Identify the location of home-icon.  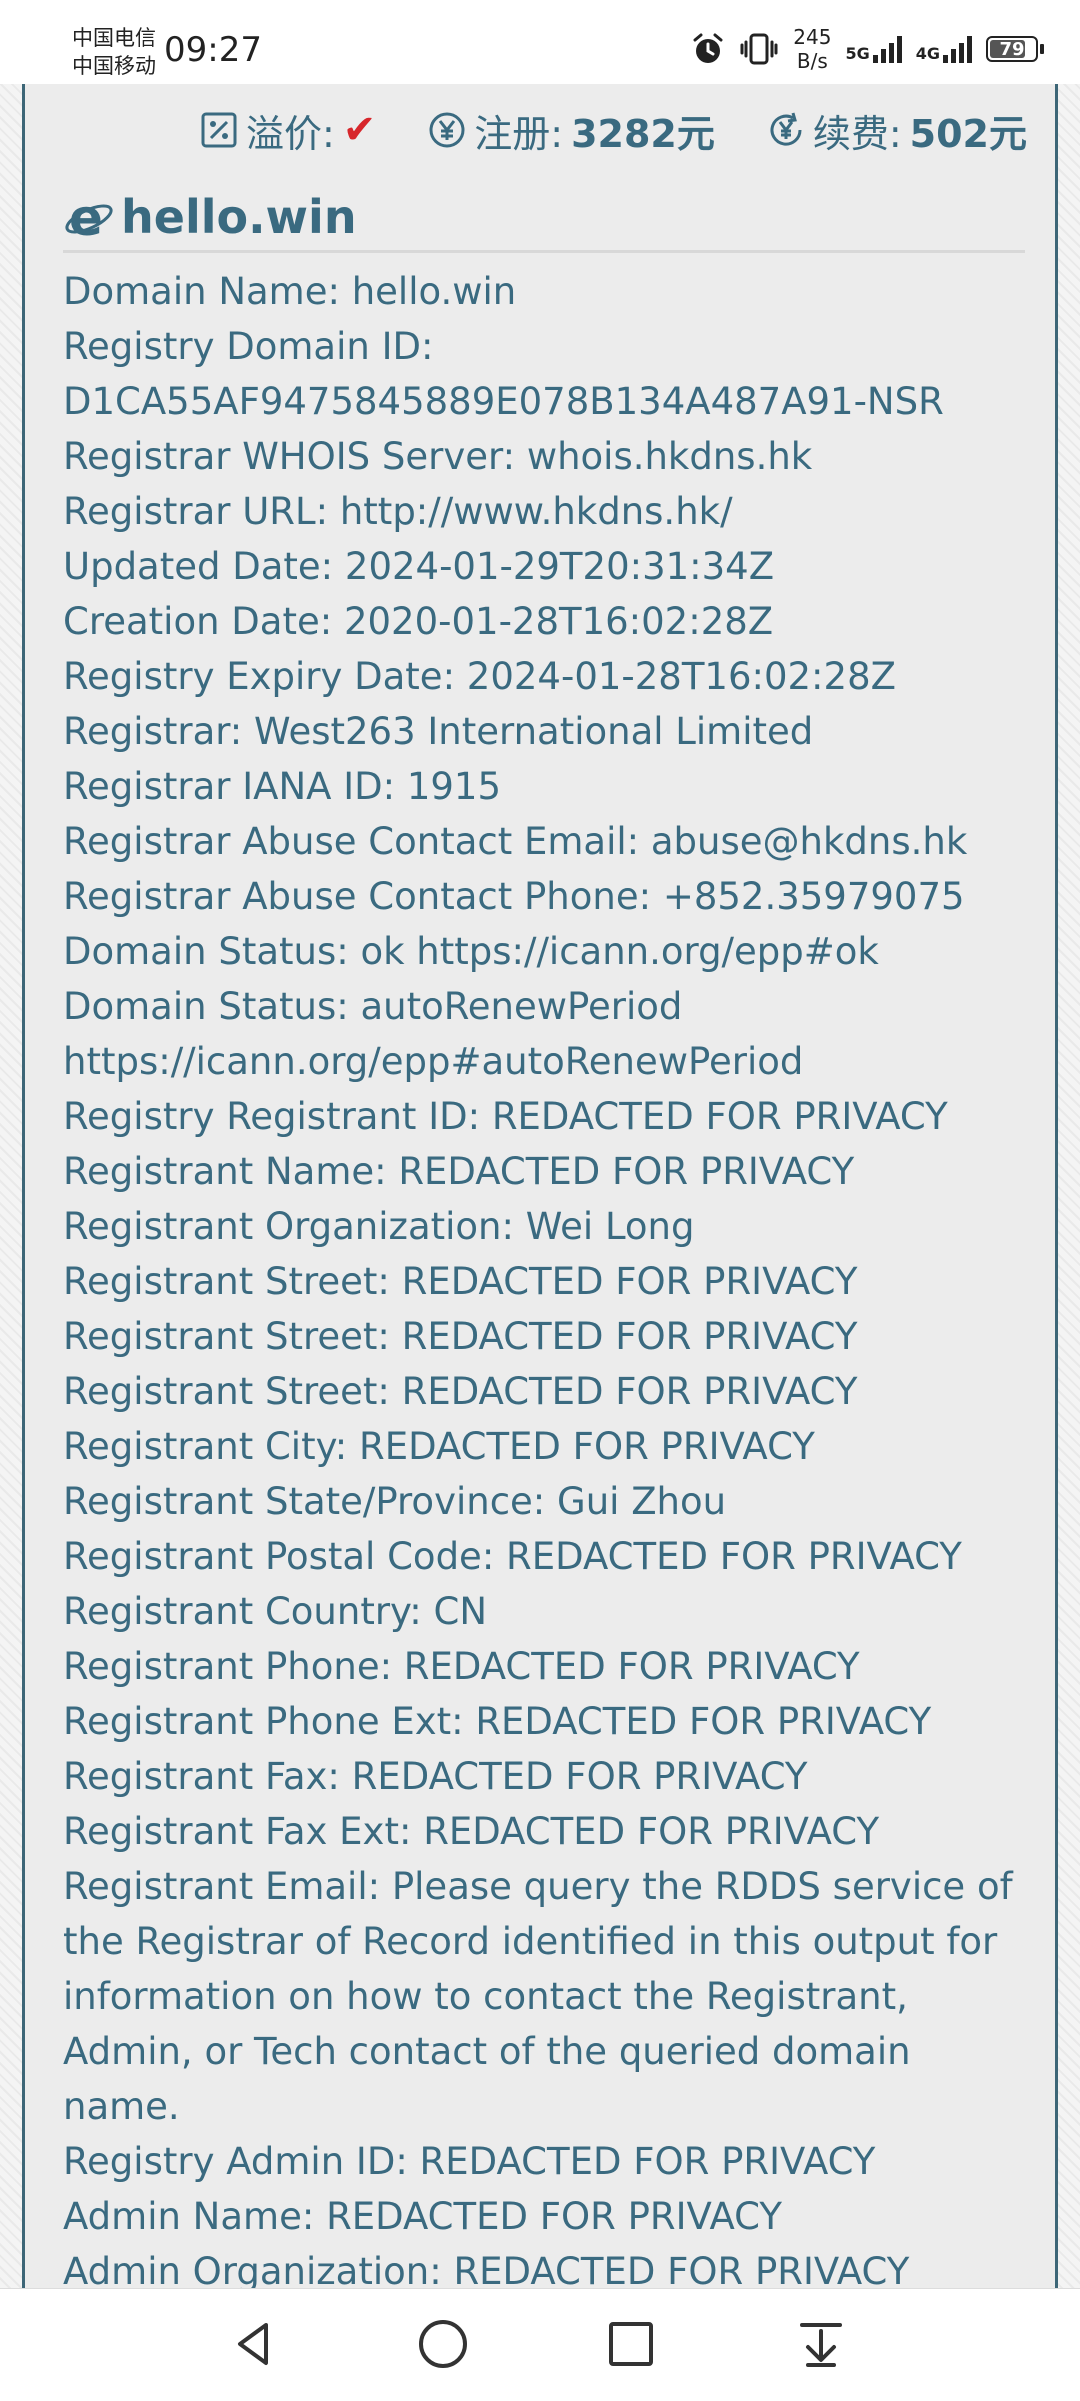
(443, 2344).